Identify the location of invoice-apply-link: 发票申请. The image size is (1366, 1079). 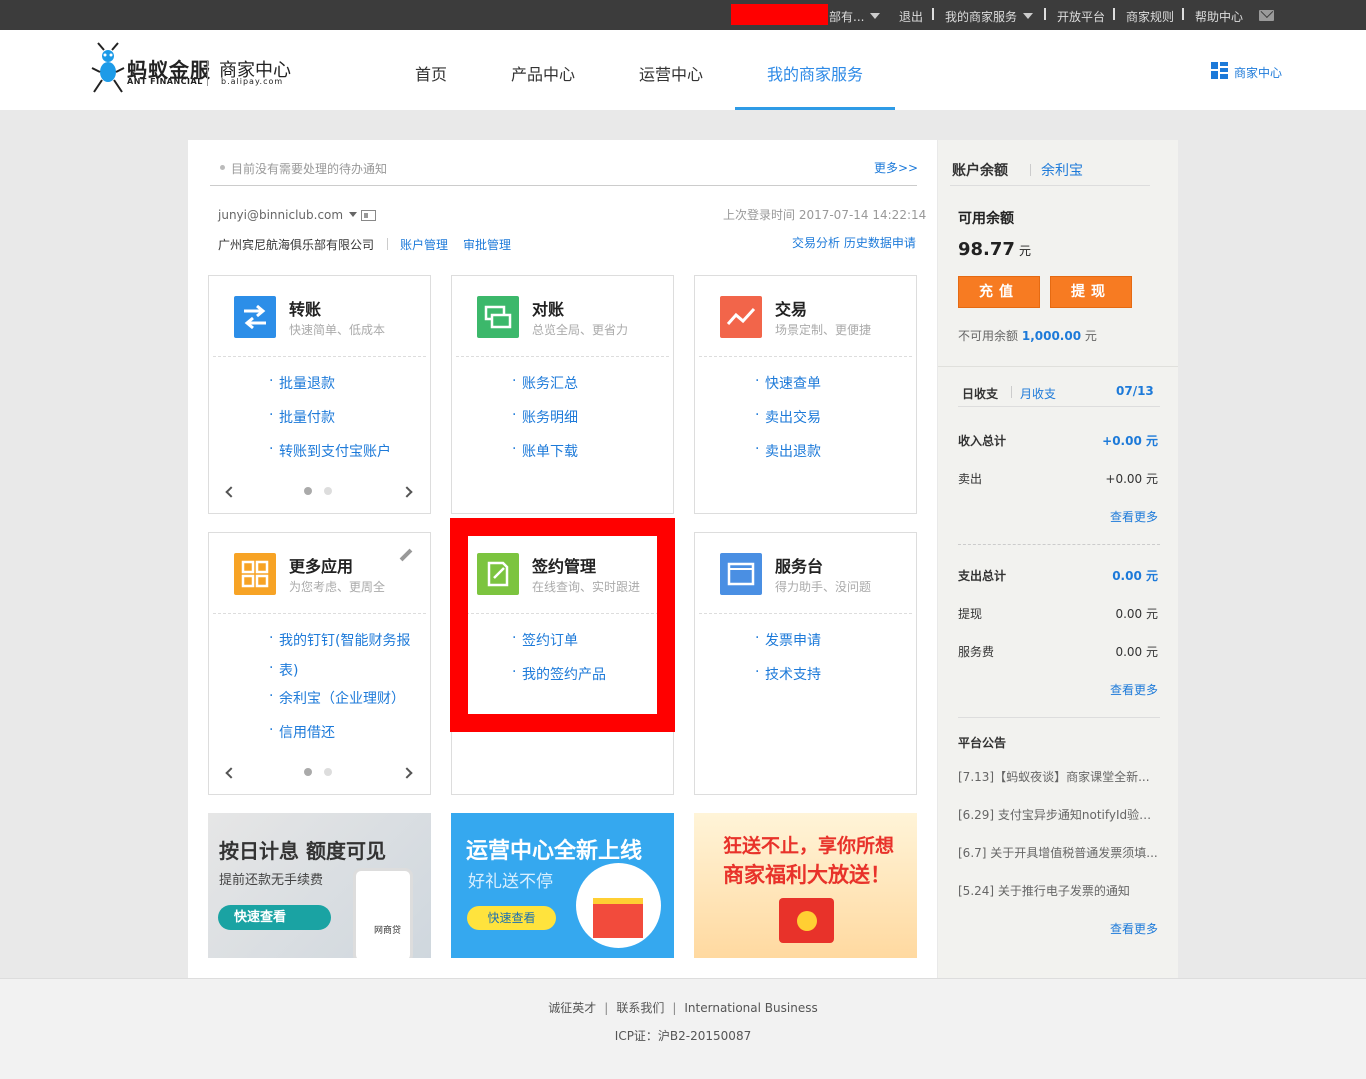
(788, 640).